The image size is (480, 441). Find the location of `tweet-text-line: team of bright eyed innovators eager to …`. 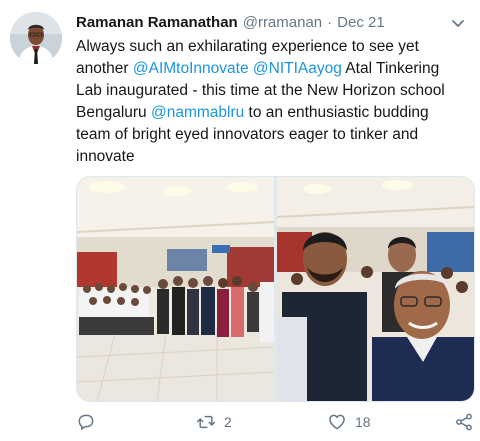

tweet-text-line: team of bright eyed innovators eager to … is located at coordinates (247, 134).